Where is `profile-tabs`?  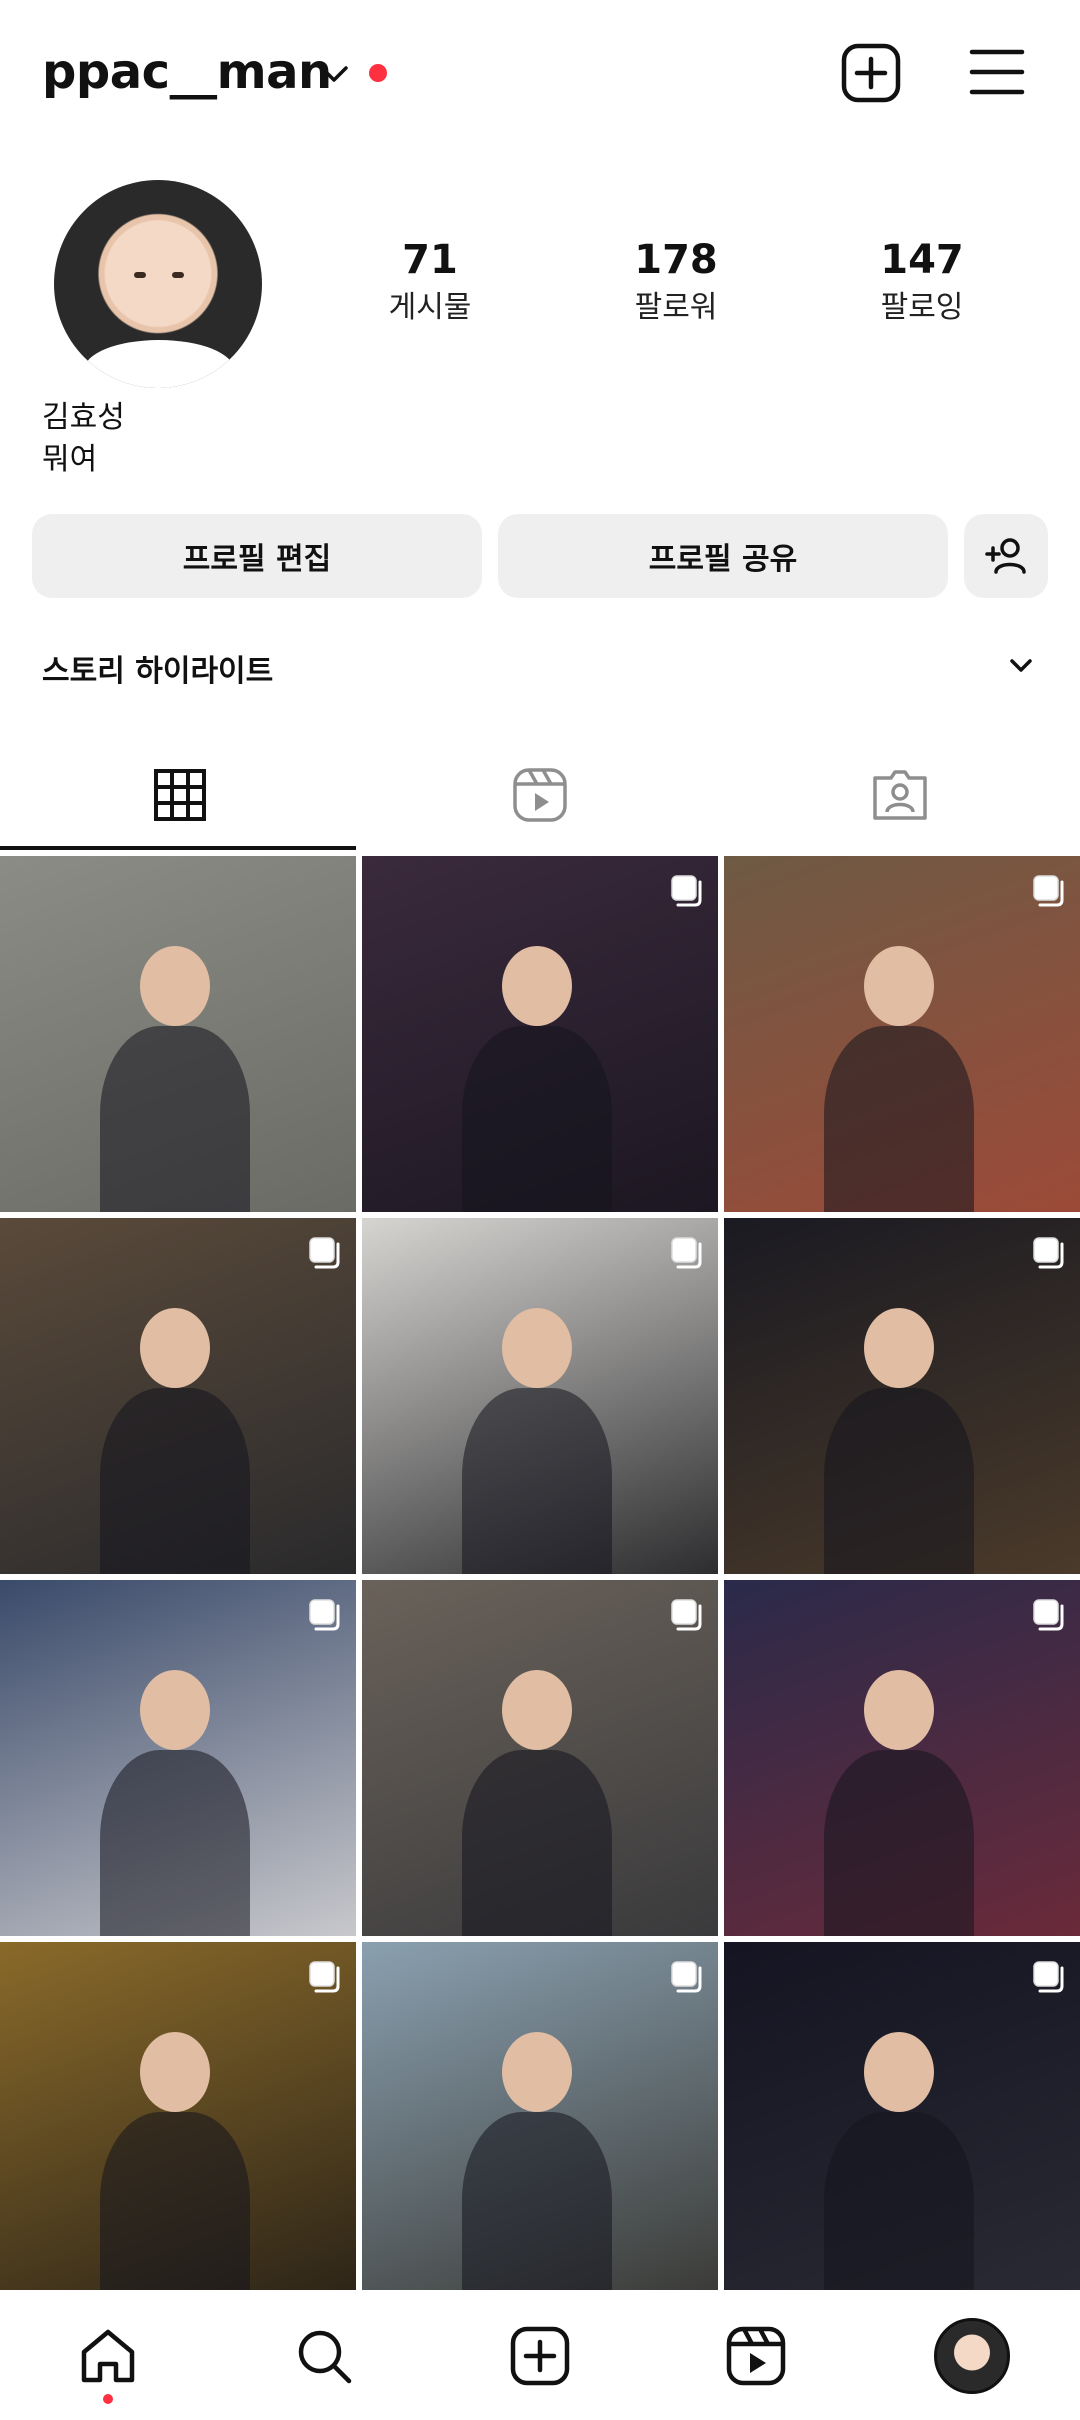 profile-tabs is located at coordinates (540, 795).